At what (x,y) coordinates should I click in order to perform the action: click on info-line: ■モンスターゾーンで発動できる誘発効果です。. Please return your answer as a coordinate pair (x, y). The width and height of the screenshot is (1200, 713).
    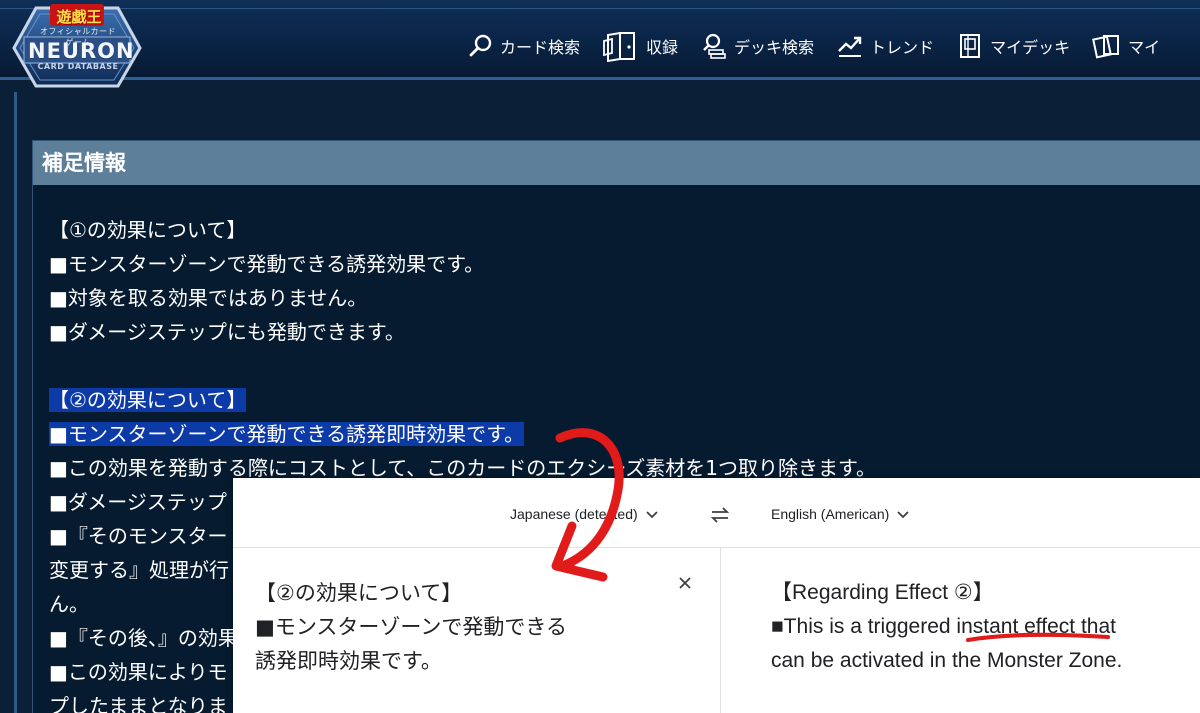
    Looking at the image, I should click on (267, 264).